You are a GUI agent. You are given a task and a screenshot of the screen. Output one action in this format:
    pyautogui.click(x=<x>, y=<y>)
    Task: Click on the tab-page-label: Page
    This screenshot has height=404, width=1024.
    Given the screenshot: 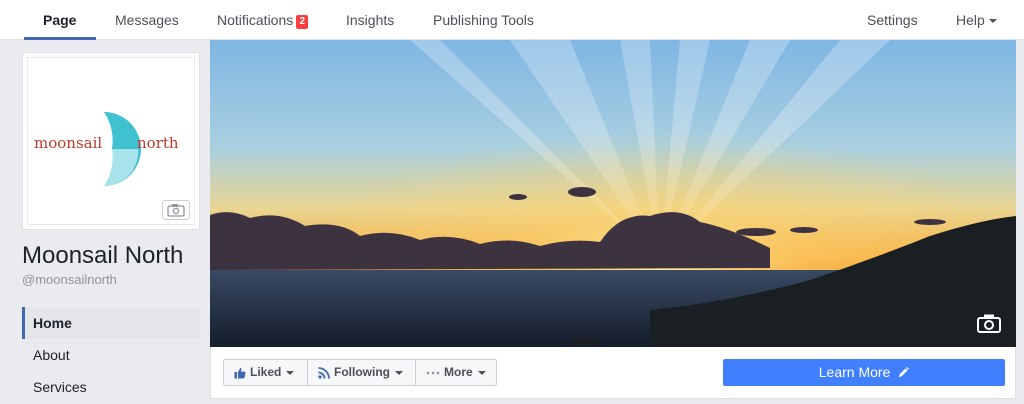 What is the action you would take?
    pyautogui.click(x=60, y=20)
    